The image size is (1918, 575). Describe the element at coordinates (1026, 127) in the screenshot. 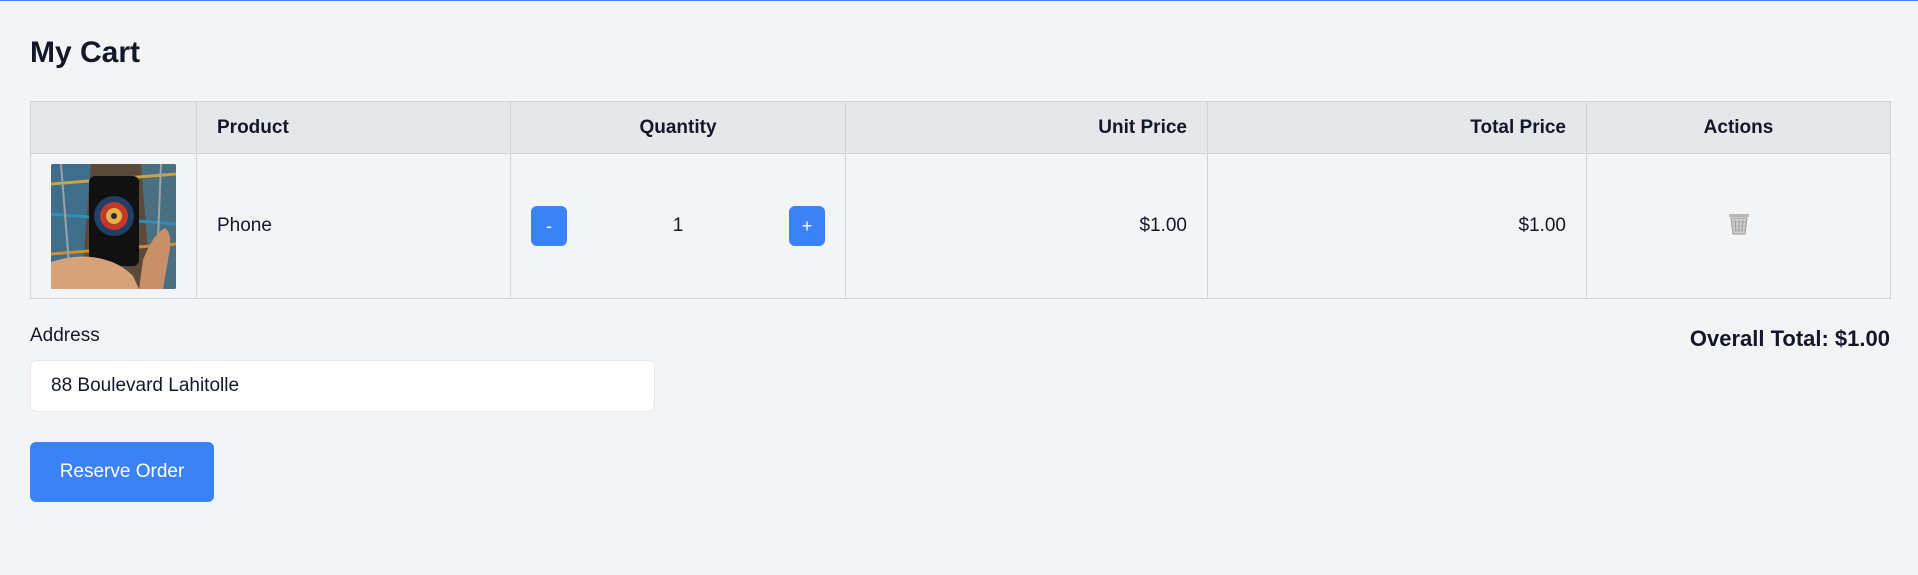

I see `header-unit-price: Unit Price` at that location.